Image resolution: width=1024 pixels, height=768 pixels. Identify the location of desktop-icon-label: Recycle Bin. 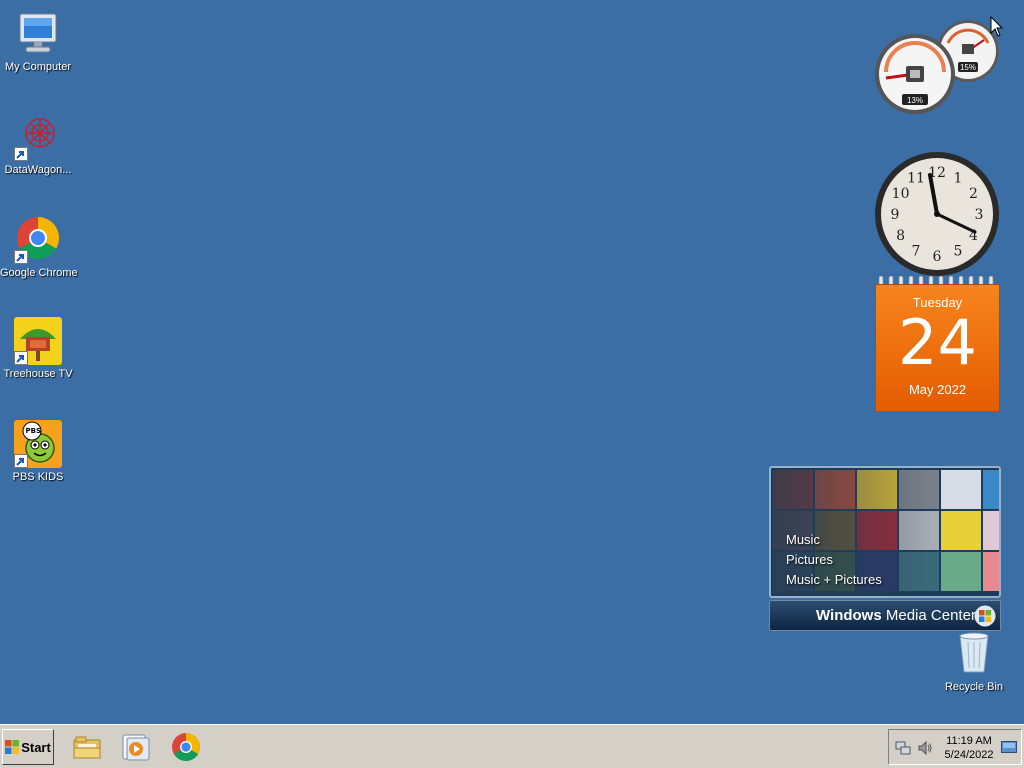
(974, 687).